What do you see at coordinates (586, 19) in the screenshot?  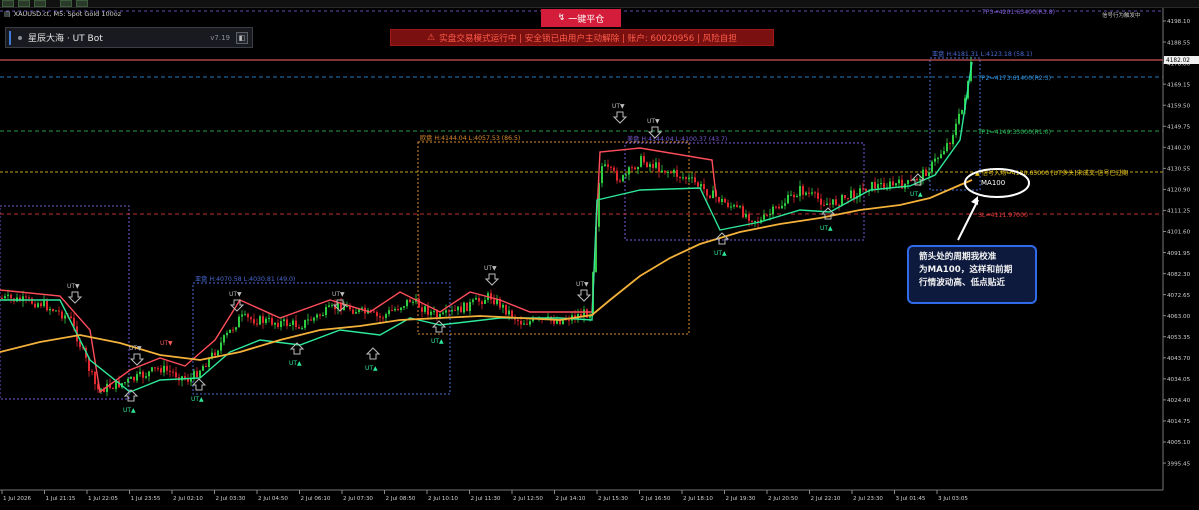 I see `close-all-label: 一键平仓` at bounding box center [586, 19].